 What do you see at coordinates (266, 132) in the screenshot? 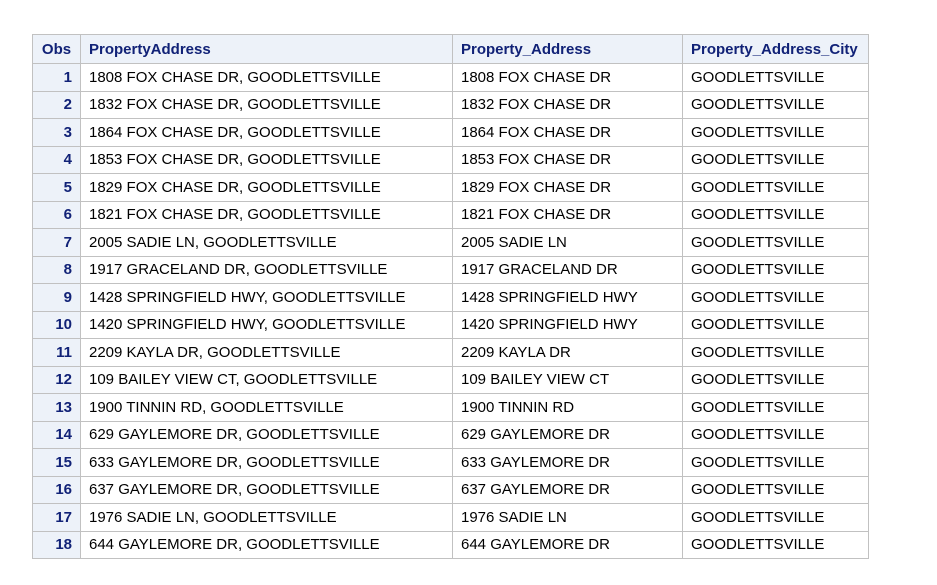
I see `property-address-cell: 1864 FOX CHASE DR, GOODLETTSVILLE` at bounding box center [266, 132].